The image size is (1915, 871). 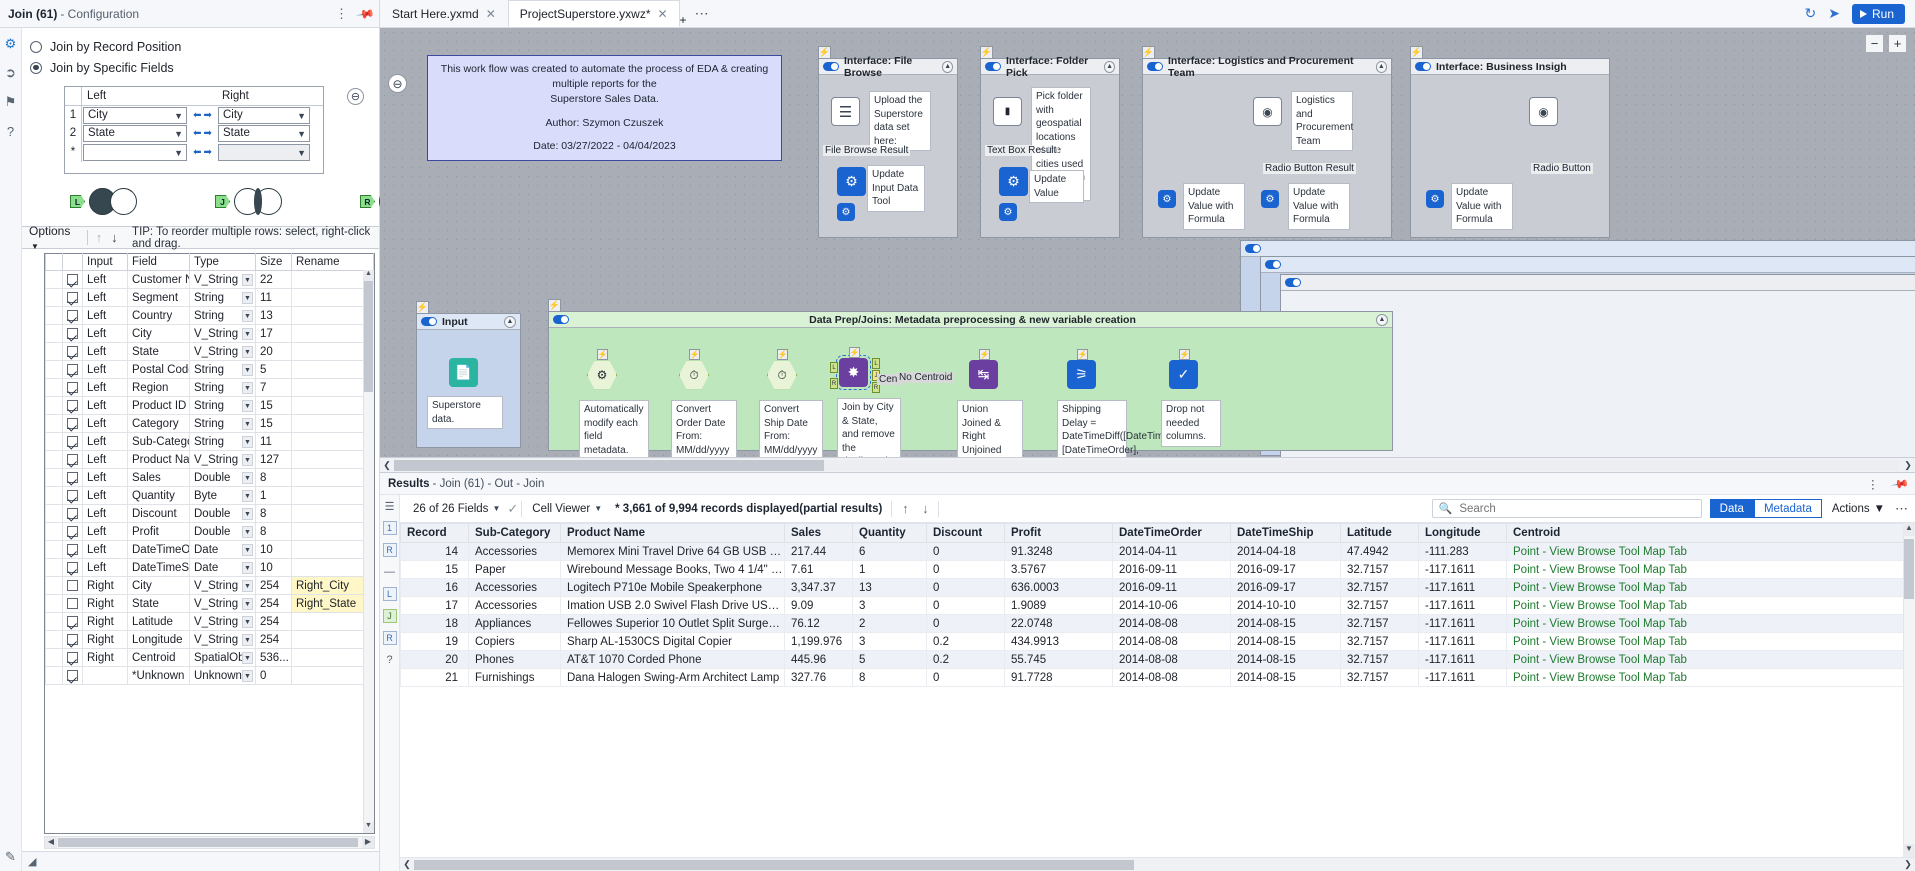 I want to click on tool-action-2: ⚙, so click(x=853, y=219).